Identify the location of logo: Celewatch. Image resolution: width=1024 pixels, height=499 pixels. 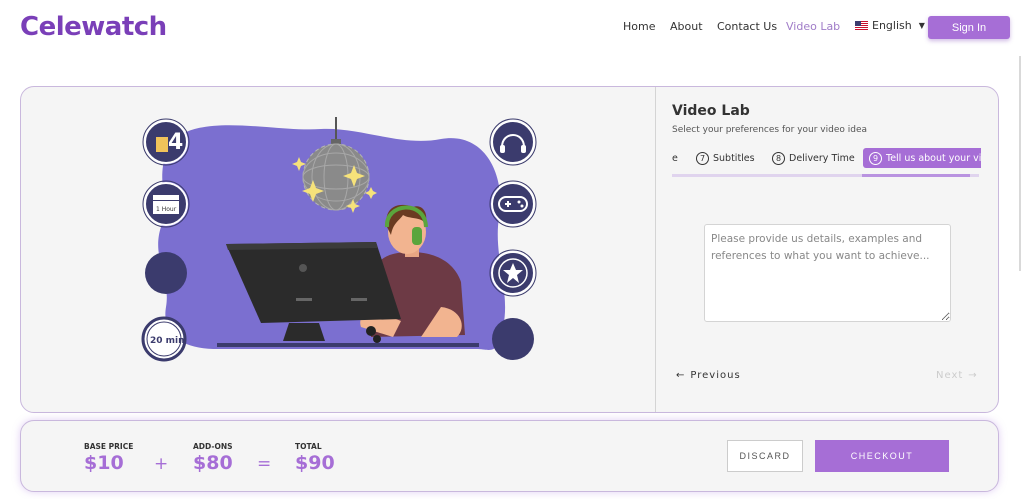
(93, 27).